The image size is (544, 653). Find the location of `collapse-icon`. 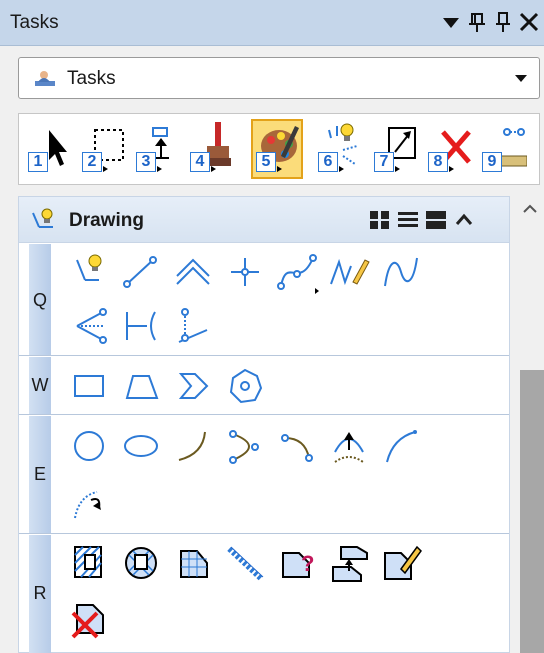

collapse-icon is located at coordinates (464, 220).